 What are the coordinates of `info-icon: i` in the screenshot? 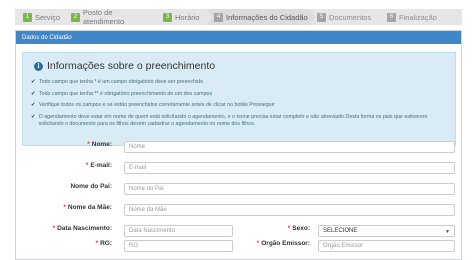 It's located at (38, 66).